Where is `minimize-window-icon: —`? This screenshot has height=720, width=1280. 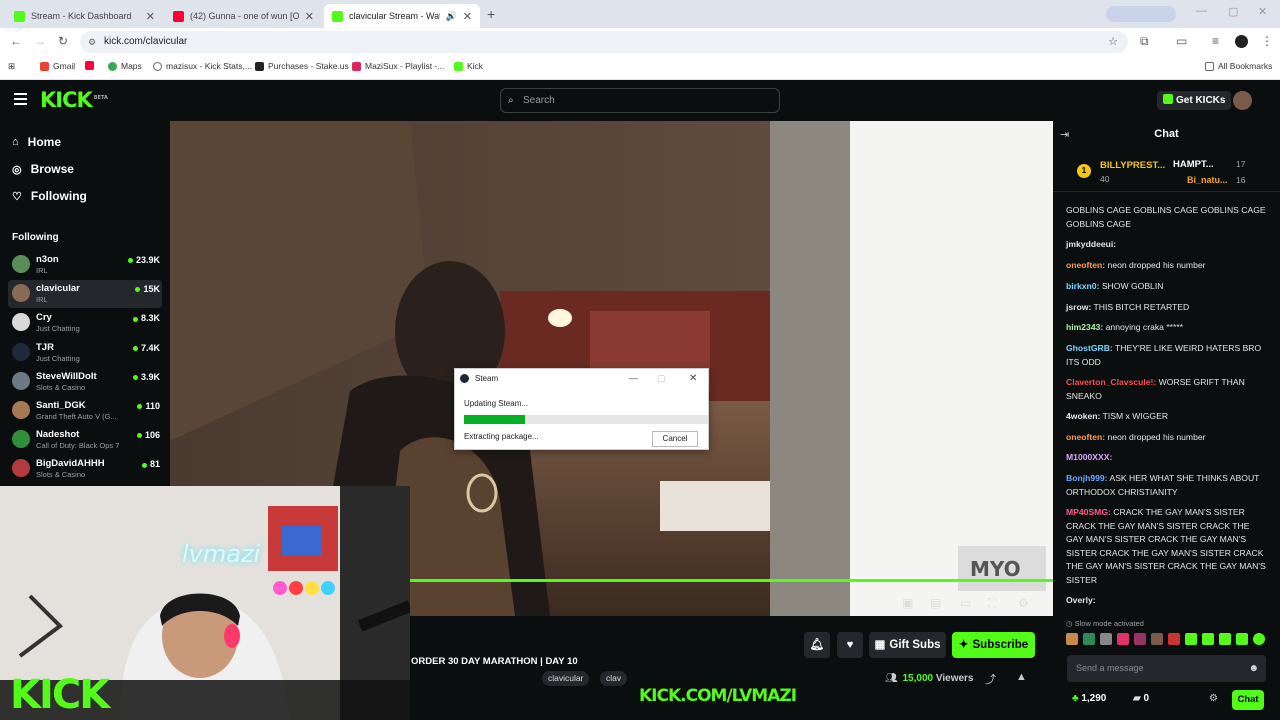 minimize-window-icon: — is located at coordinates (1201, 11).